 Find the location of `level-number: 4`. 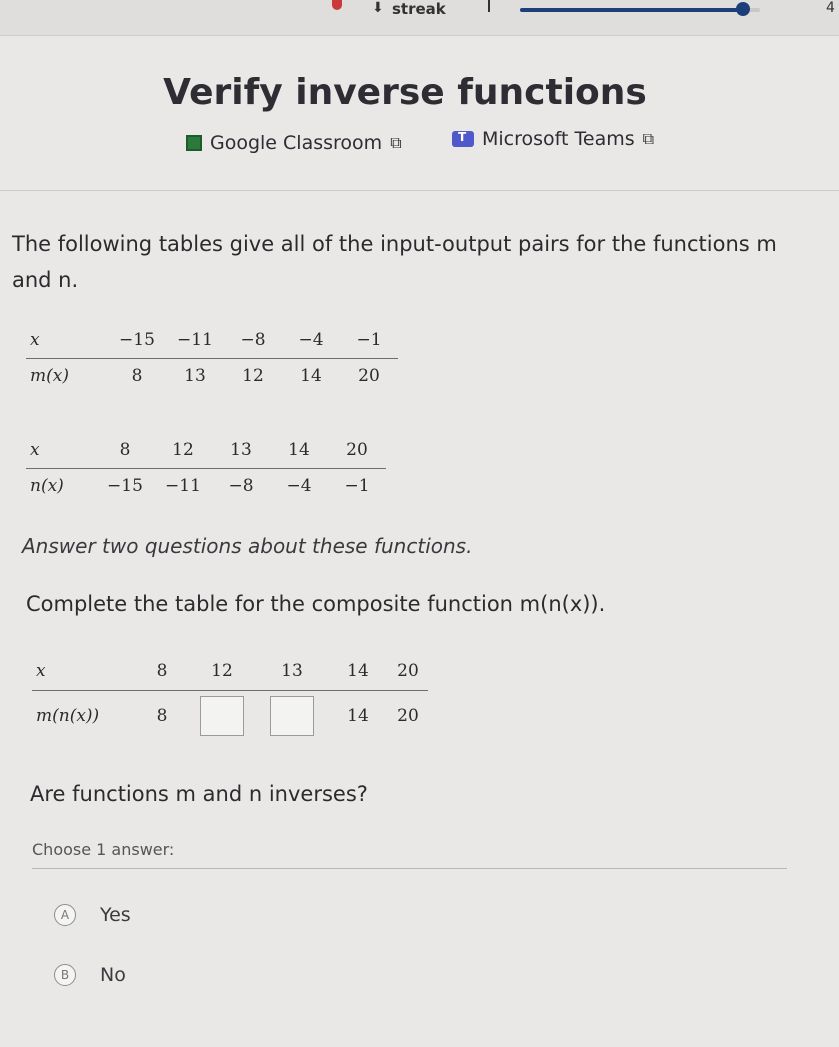

level-number: 4 is located at coordinates (830, 8).